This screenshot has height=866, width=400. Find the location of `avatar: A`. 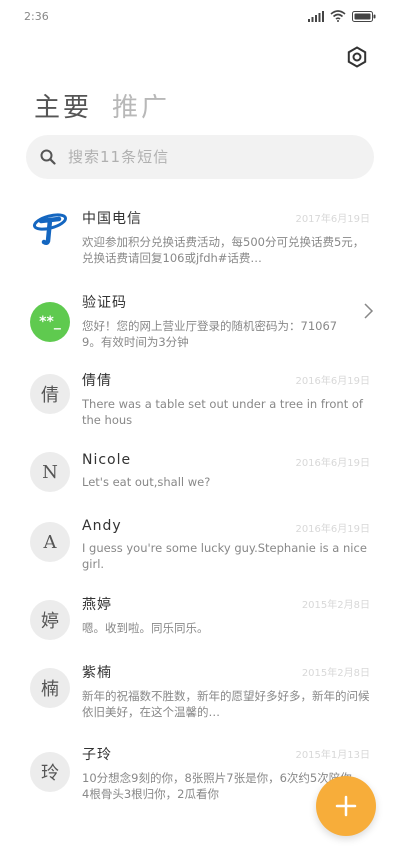

avatar: A is located at coordinates (50, 542).